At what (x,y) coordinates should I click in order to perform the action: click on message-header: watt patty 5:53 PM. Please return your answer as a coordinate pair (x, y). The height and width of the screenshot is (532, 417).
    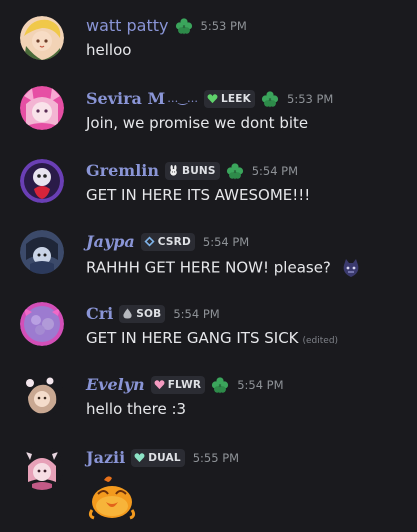
    Looking at the image, I should click on (166, 25).